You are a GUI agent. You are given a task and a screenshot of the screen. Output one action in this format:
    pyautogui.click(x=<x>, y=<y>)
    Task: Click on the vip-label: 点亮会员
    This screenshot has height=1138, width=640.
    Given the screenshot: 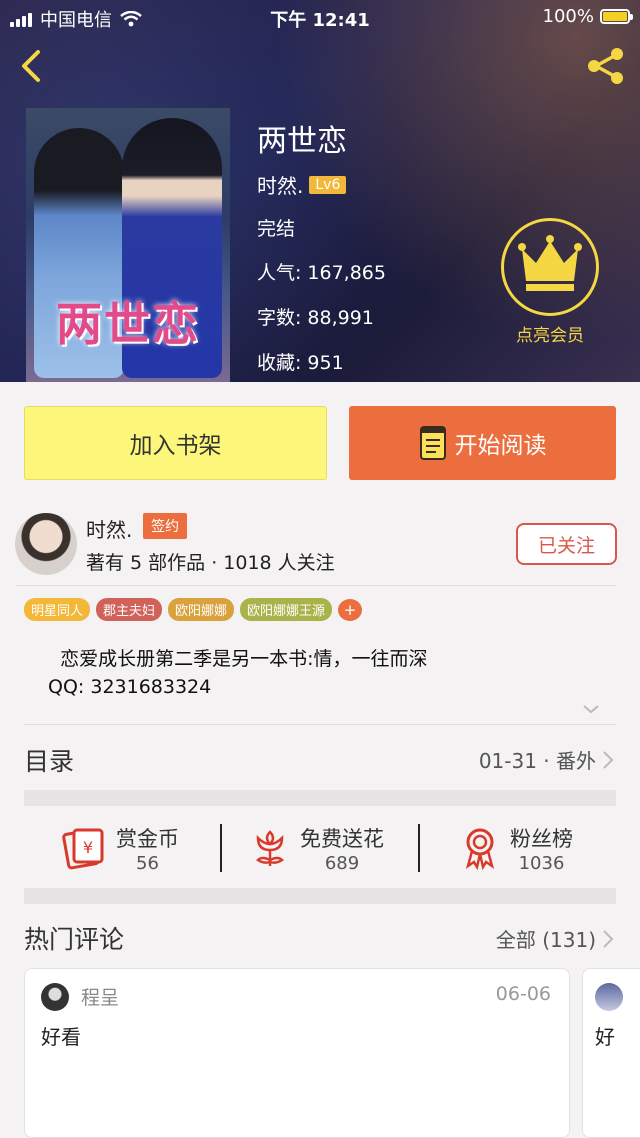 What is the action you would take?
    pyautogui.click(x=550, y=333)
    